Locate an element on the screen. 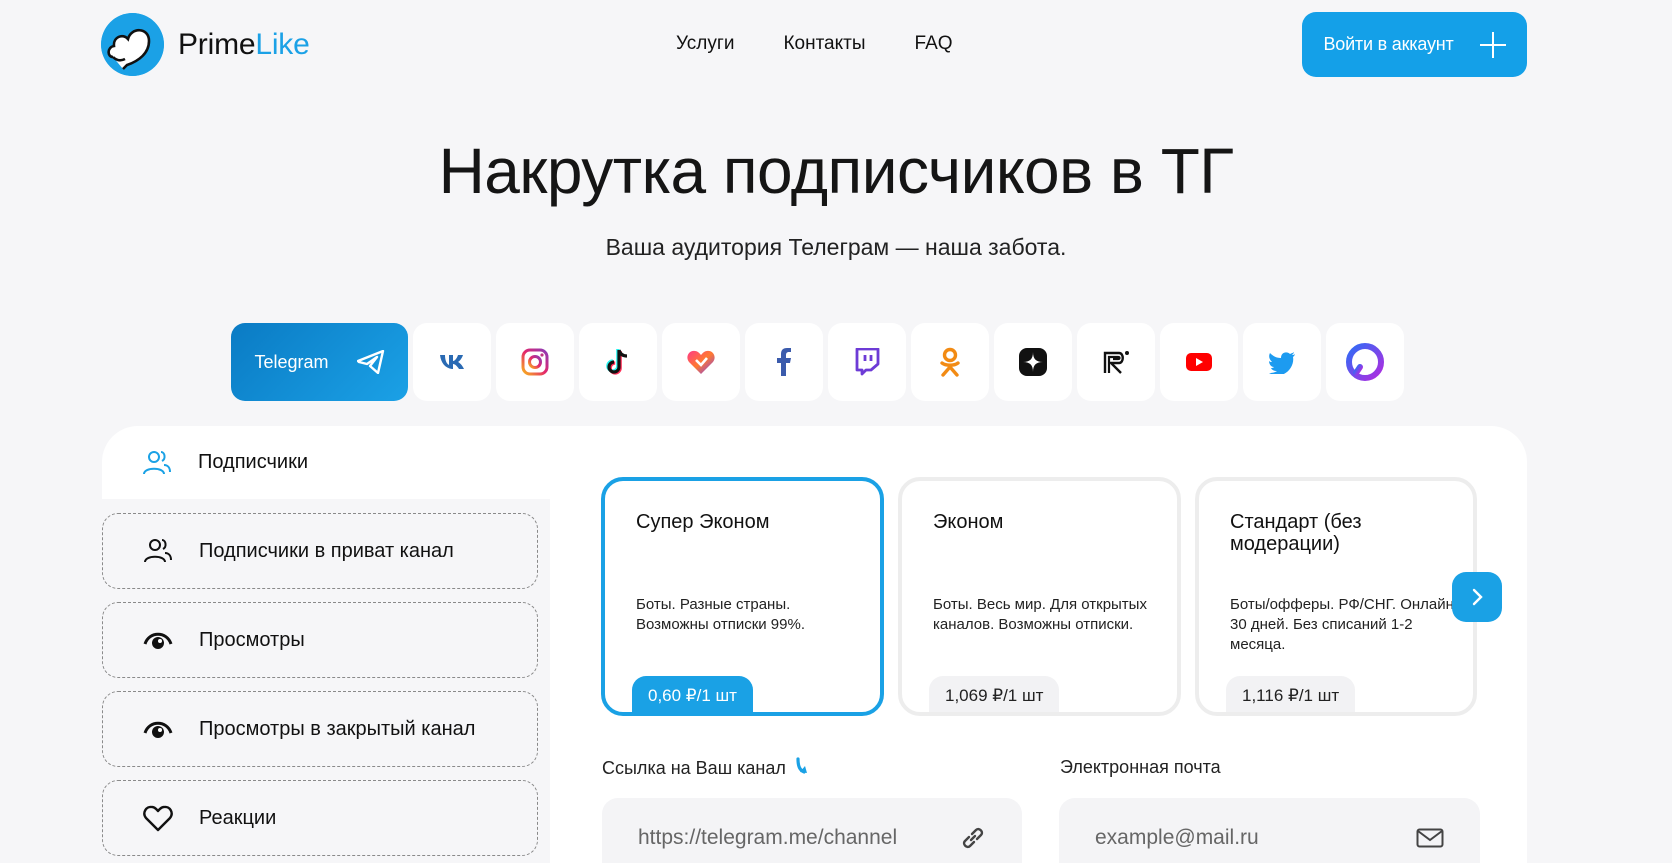 Image resolution: width=1672 pixels, height=863 pixels. tiktok-icon is located at coordinates (617, 362).